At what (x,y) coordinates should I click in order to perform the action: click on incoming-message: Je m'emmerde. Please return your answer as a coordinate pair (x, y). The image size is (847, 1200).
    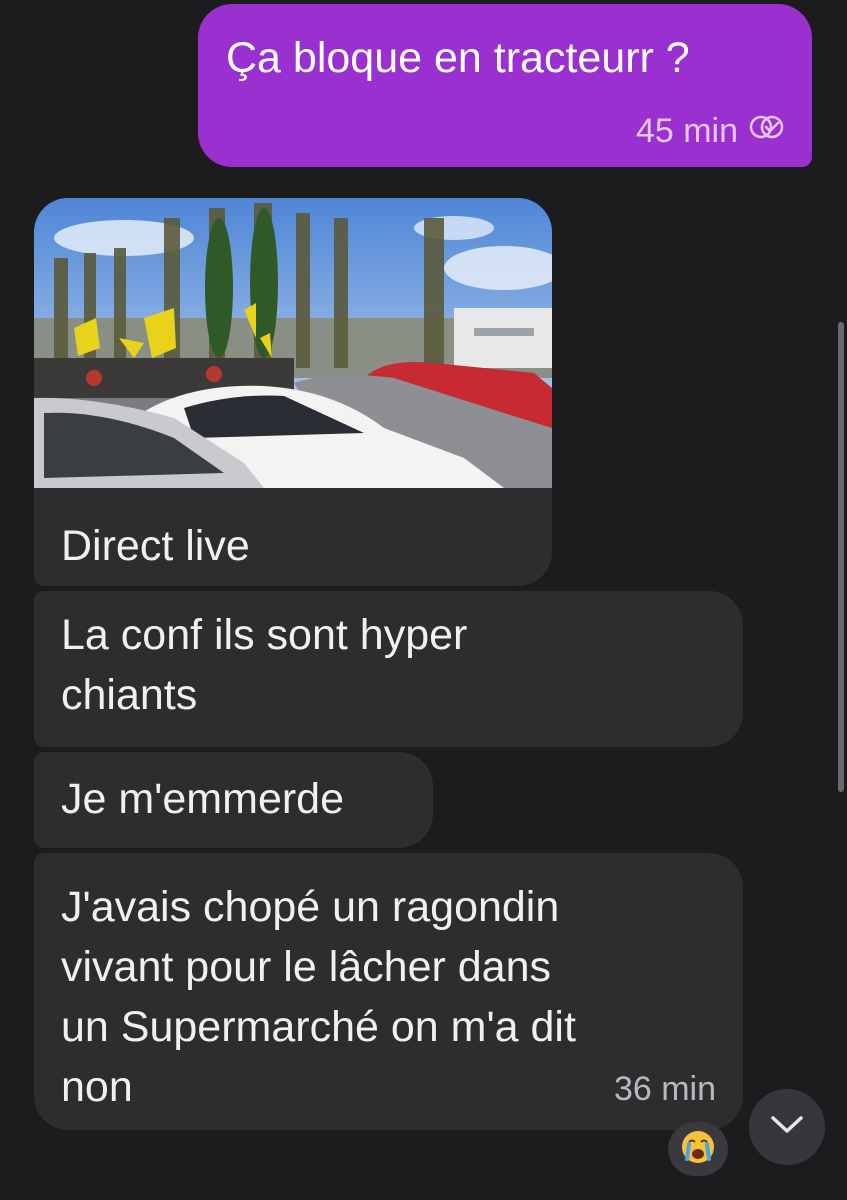
    Looking at the image, I should click on (233, 800).